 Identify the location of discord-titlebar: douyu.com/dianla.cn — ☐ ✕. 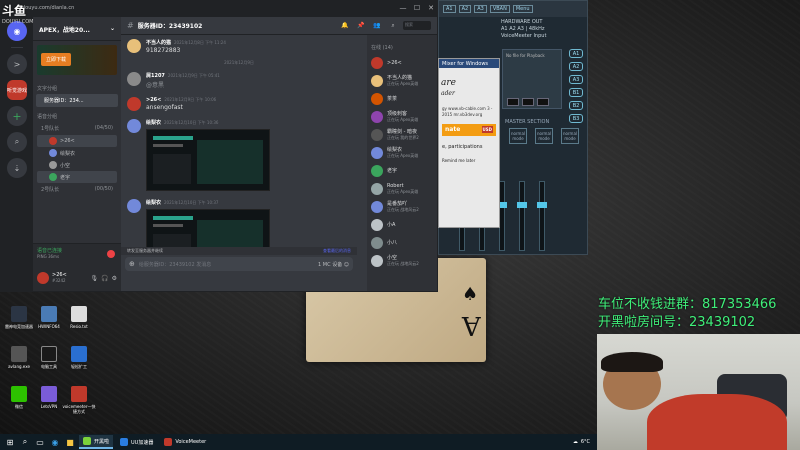
(219, 8).